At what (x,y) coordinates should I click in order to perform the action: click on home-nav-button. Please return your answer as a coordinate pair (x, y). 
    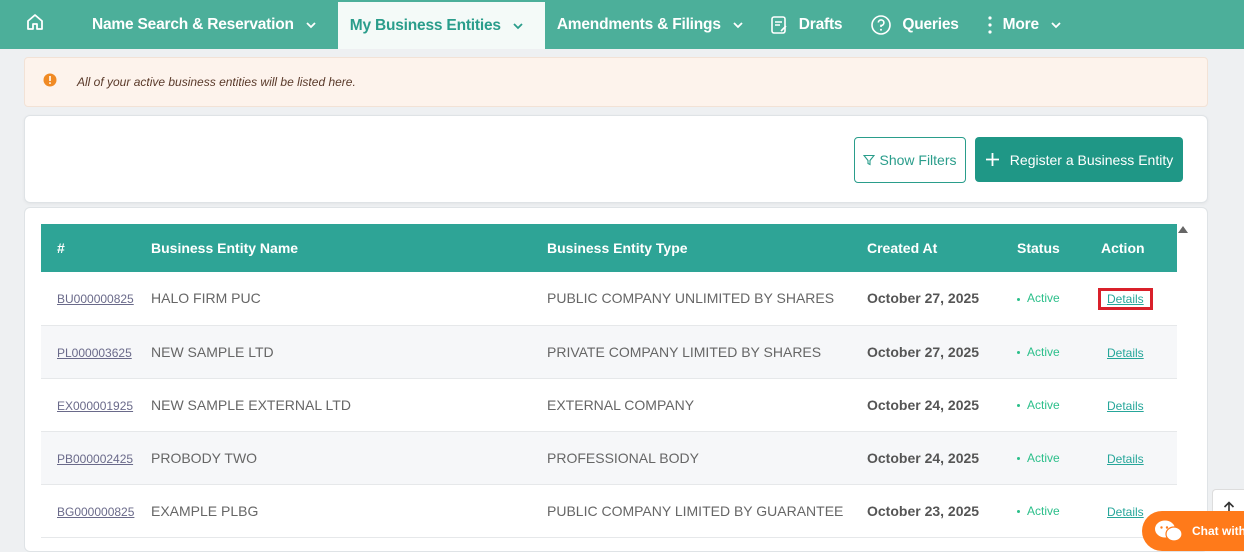
    Looking at the image, I should click on (31, 24).